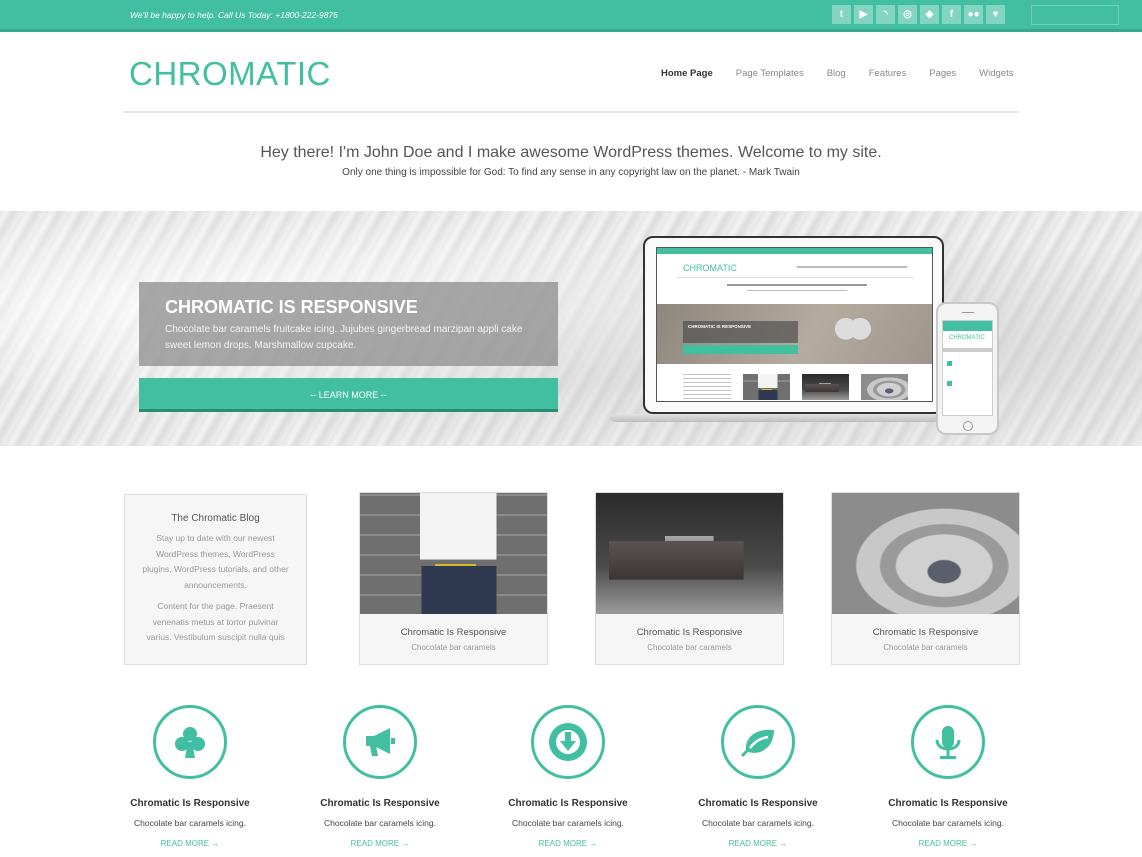  I want to click on laptop-screen: CHROMATIC CHROMATIC IS RESPONSIVE, so click(794, 324).